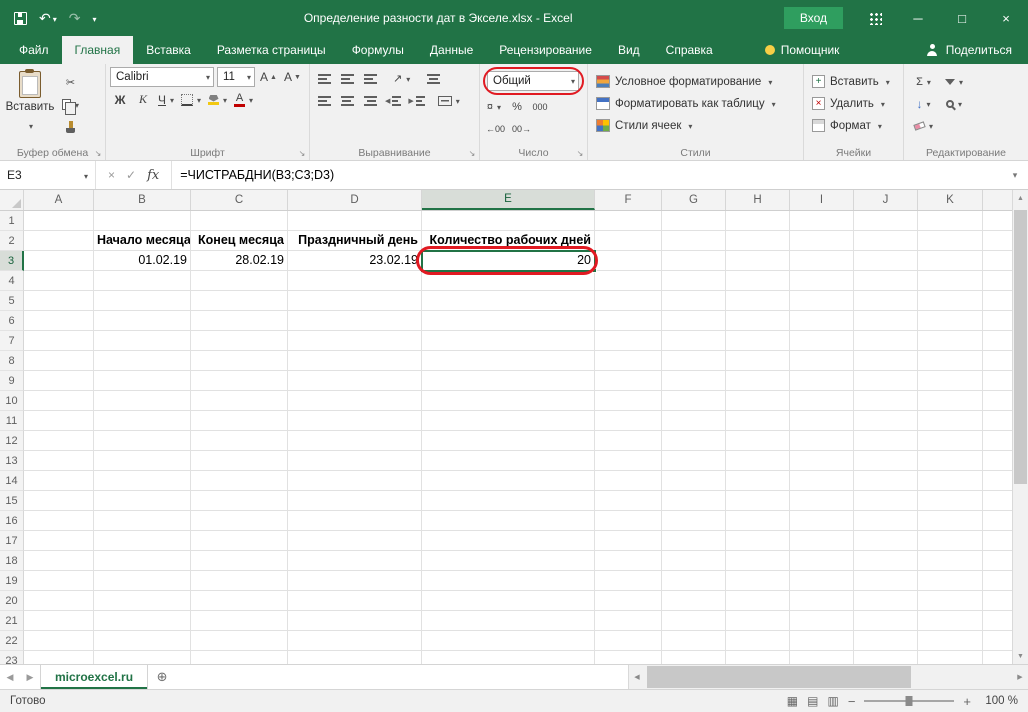 This screenshot has width=1028, height=712. Describe the element at coordinates (950, 641) in the screenshot. I see `cell-K22` at that location.